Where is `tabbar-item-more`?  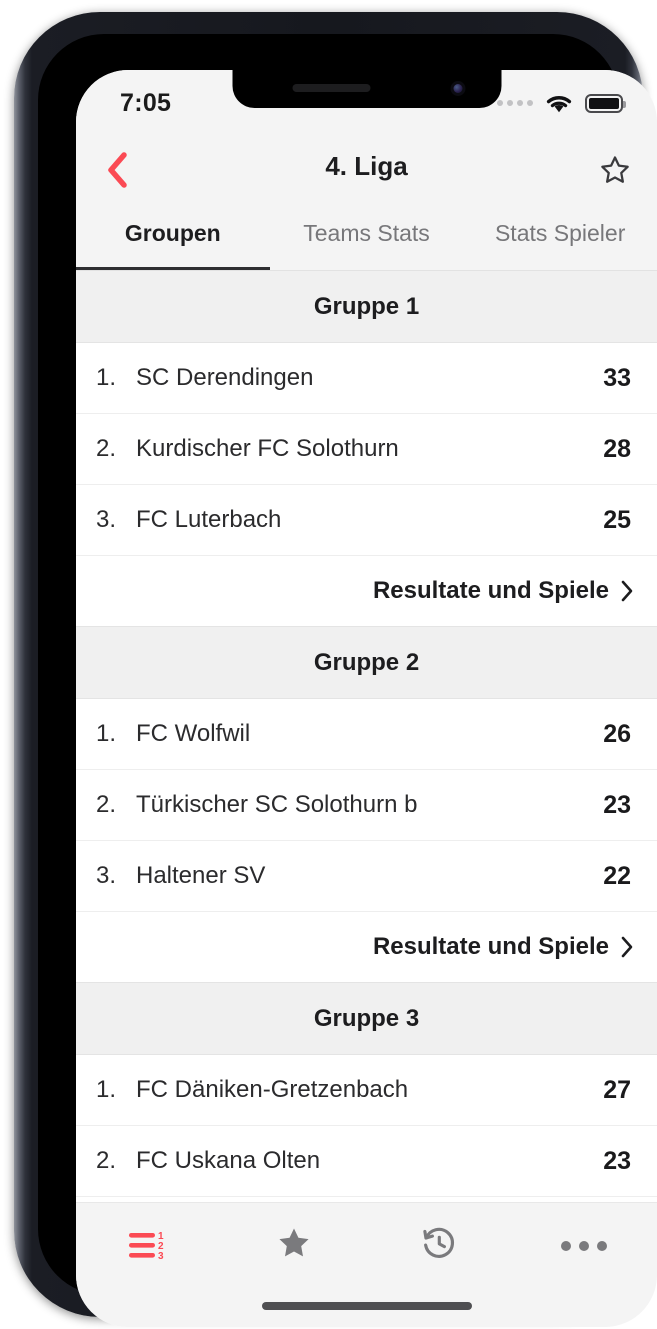
tabbar-item-more is located at coordinates (584, 1245).